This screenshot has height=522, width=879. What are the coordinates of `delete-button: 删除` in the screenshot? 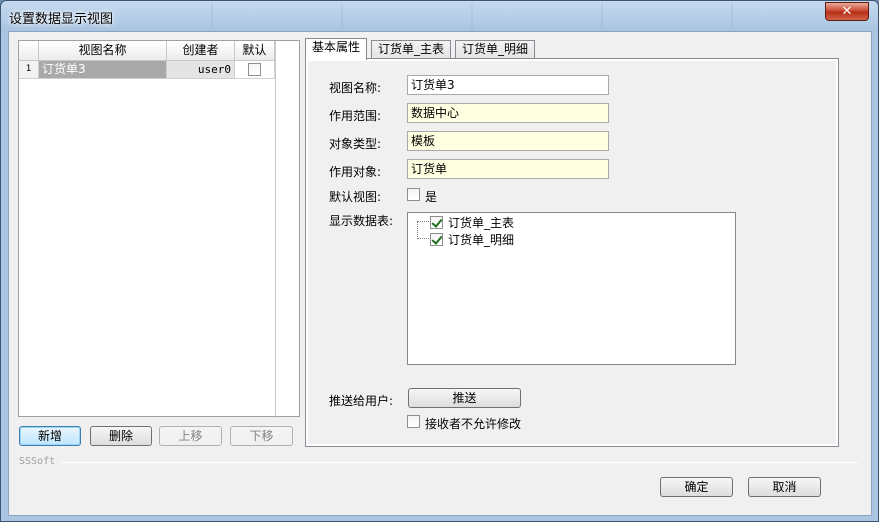 It's located at (121, 436).